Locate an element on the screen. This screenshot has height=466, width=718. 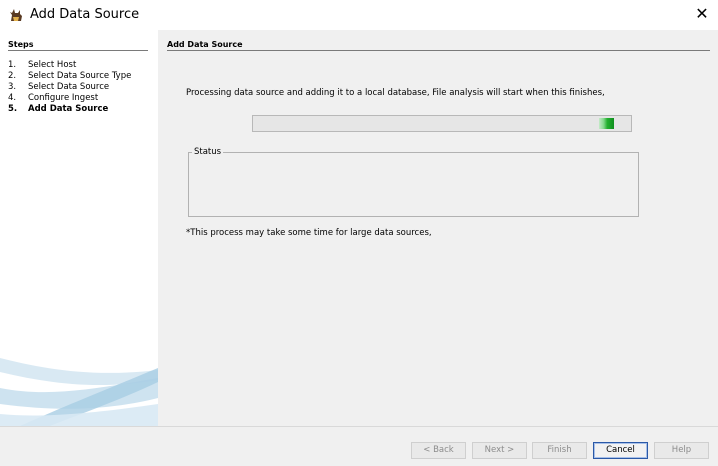
step-item: 5. Add Data Source is located at coordinates (69, 109).